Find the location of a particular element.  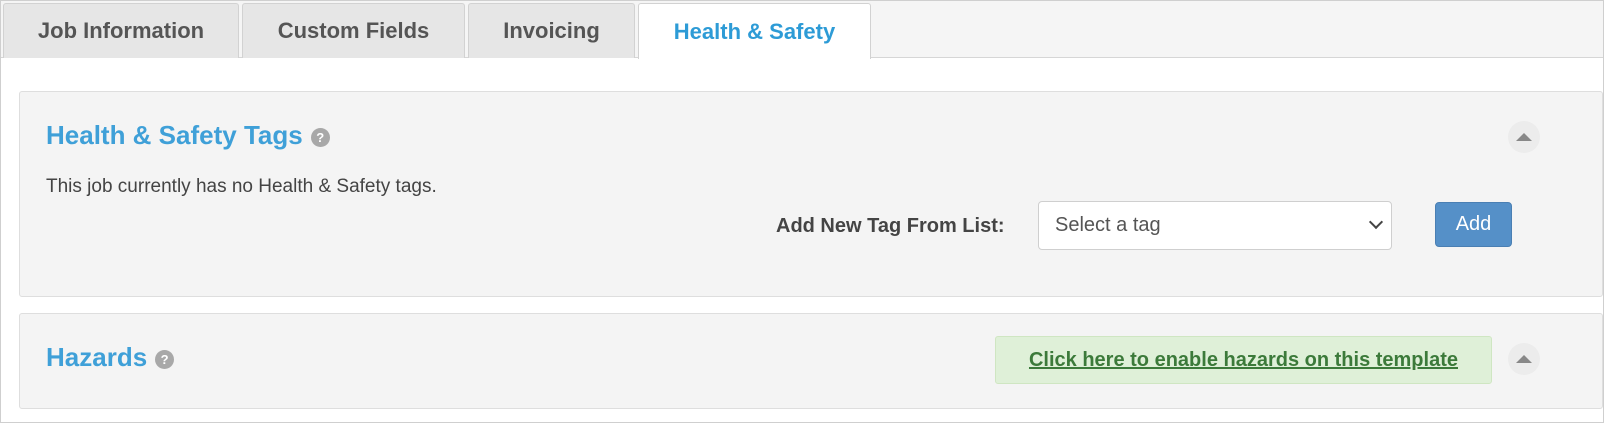

collapse-tags-button is located at coordinates (1524, 137).